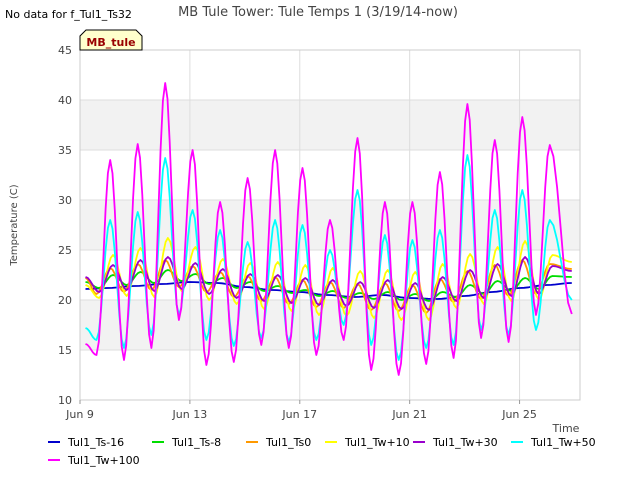  I want to click on legend-label-tul1-tw-30: Tul1_Tw+30, so click(465, 442).